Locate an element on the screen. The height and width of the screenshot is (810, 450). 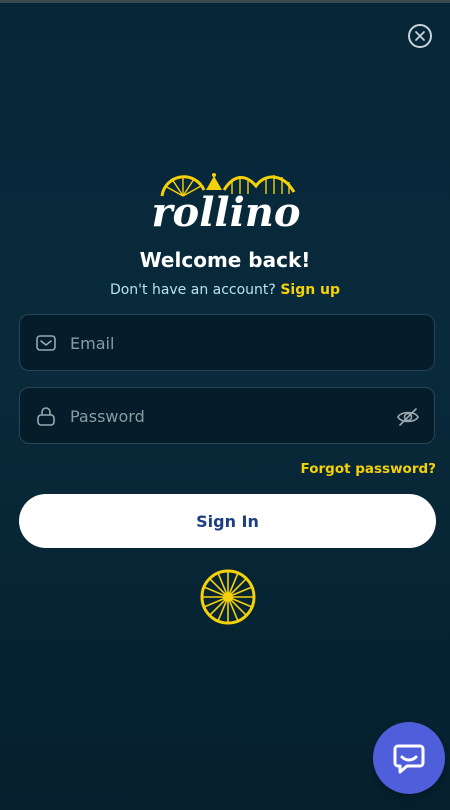
wheel-icon is located at coordinates (228, 597).